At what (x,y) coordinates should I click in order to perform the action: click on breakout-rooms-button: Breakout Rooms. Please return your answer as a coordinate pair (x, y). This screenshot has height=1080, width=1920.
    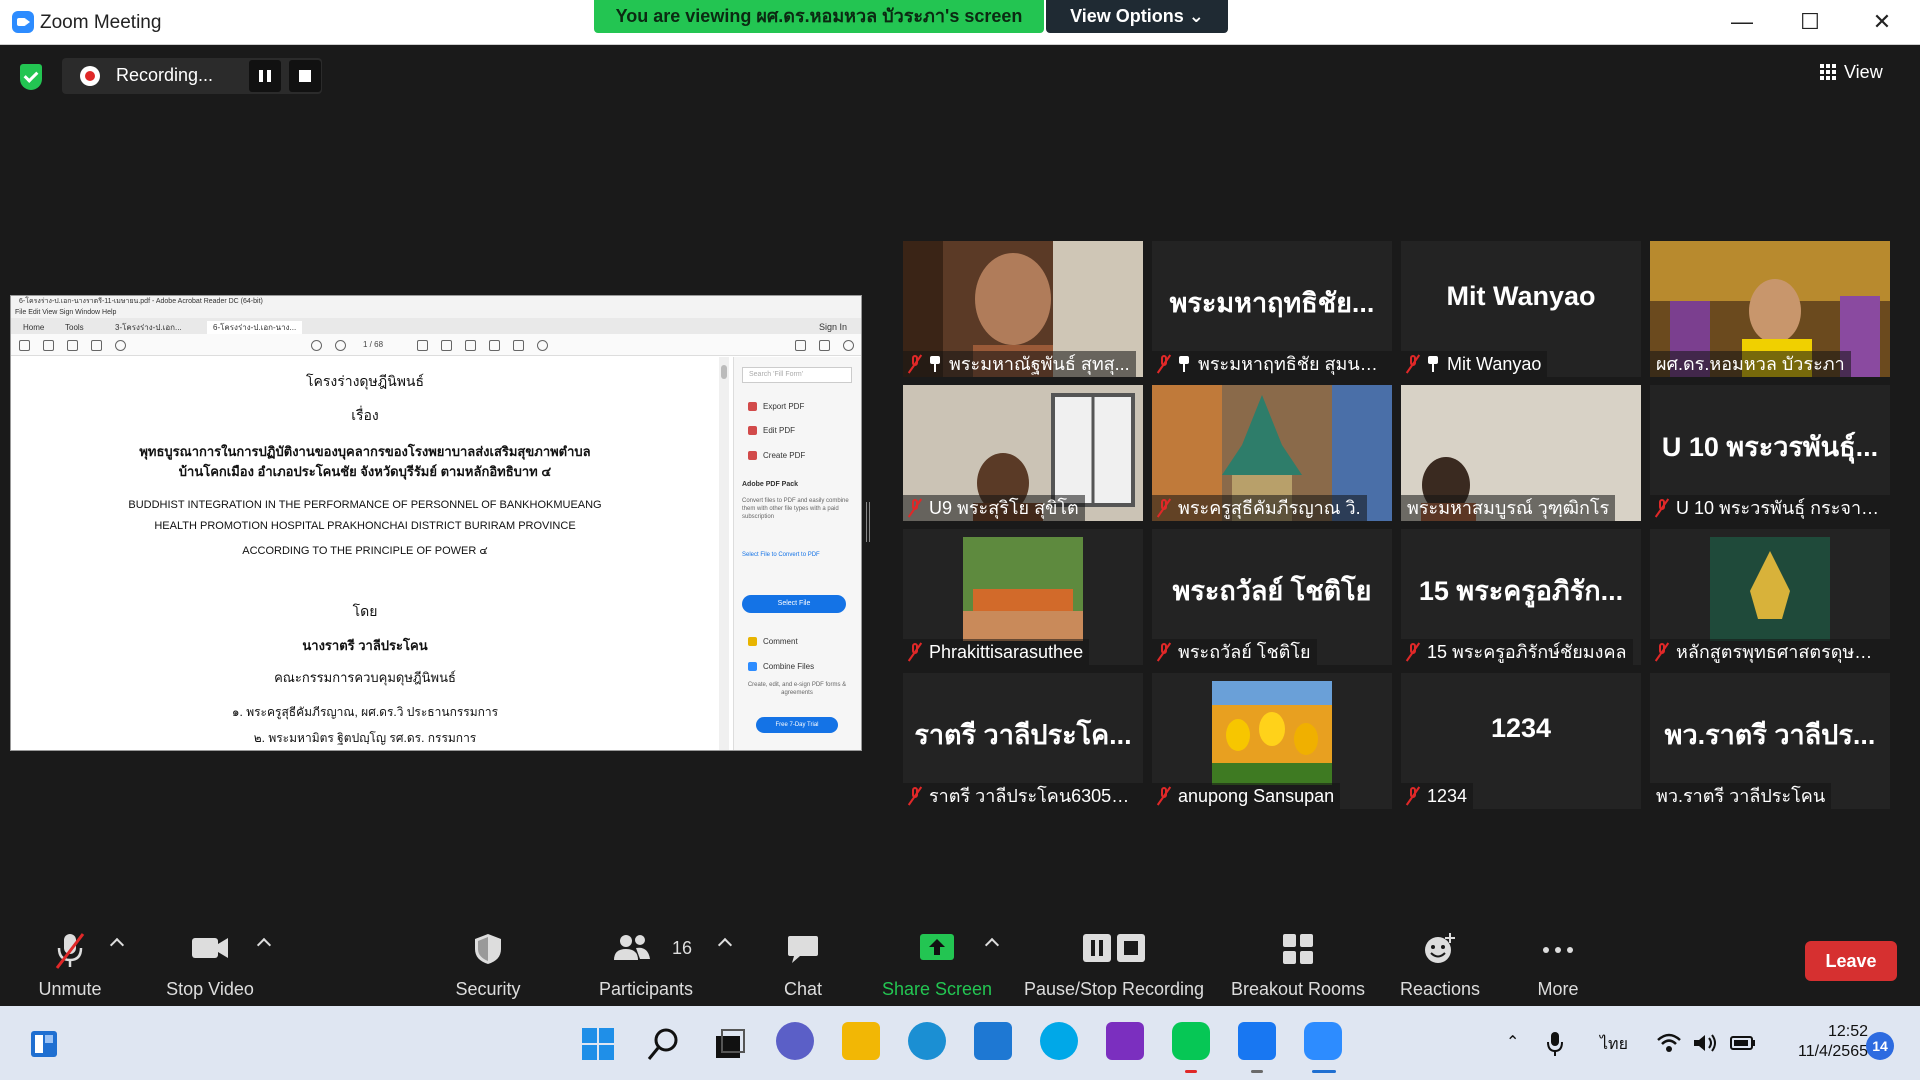
    Looking at the image, I should click on (1298, 964).